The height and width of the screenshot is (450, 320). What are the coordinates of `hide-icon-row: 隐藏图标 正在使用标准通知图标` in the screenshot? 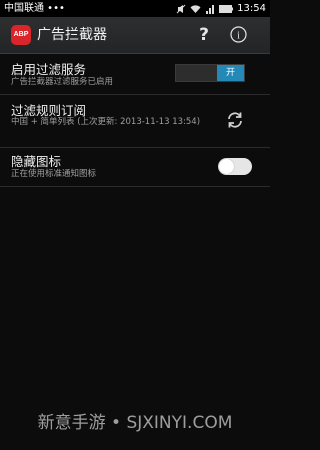 It's located at (135, 167).